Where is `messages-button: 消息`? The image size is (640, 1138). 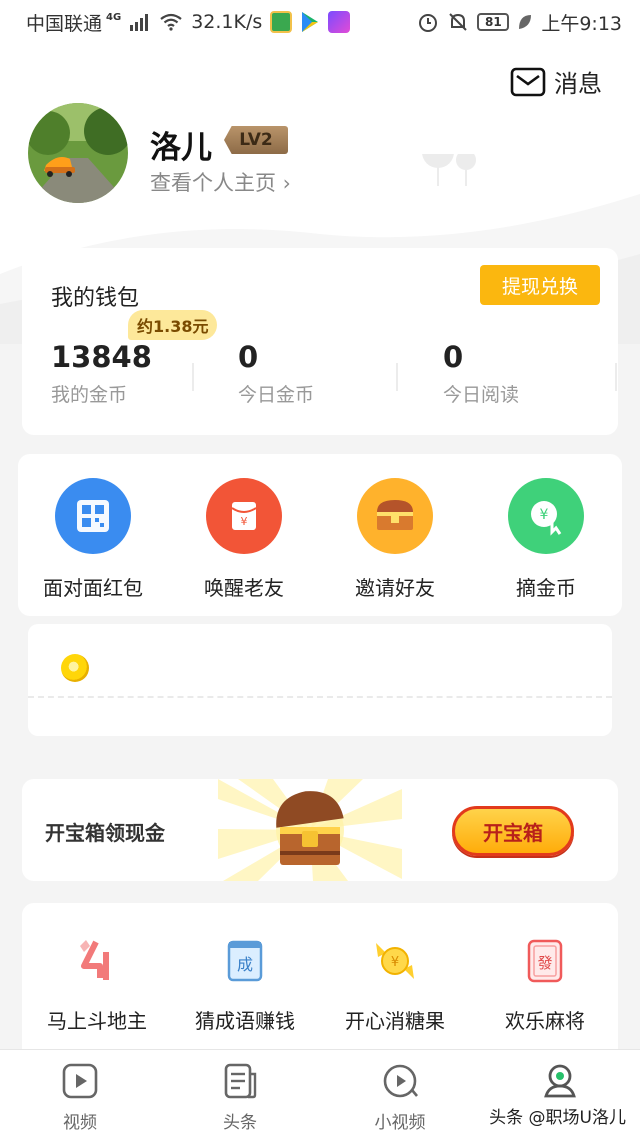
messages-button: 消息 is located at coordinates (556, 81).